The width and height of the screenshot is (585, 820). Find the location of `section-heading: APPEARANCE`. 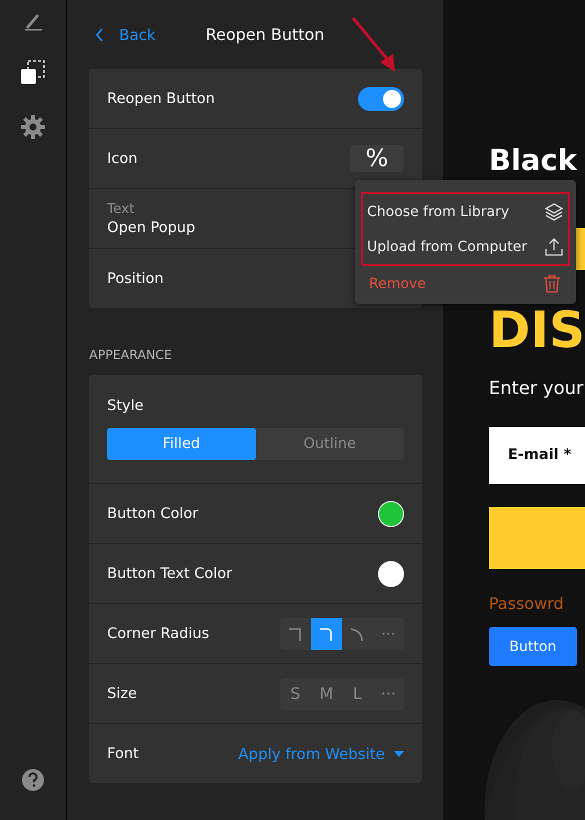

section-heading: APPEARANCE is located at coordinates (131, 355).